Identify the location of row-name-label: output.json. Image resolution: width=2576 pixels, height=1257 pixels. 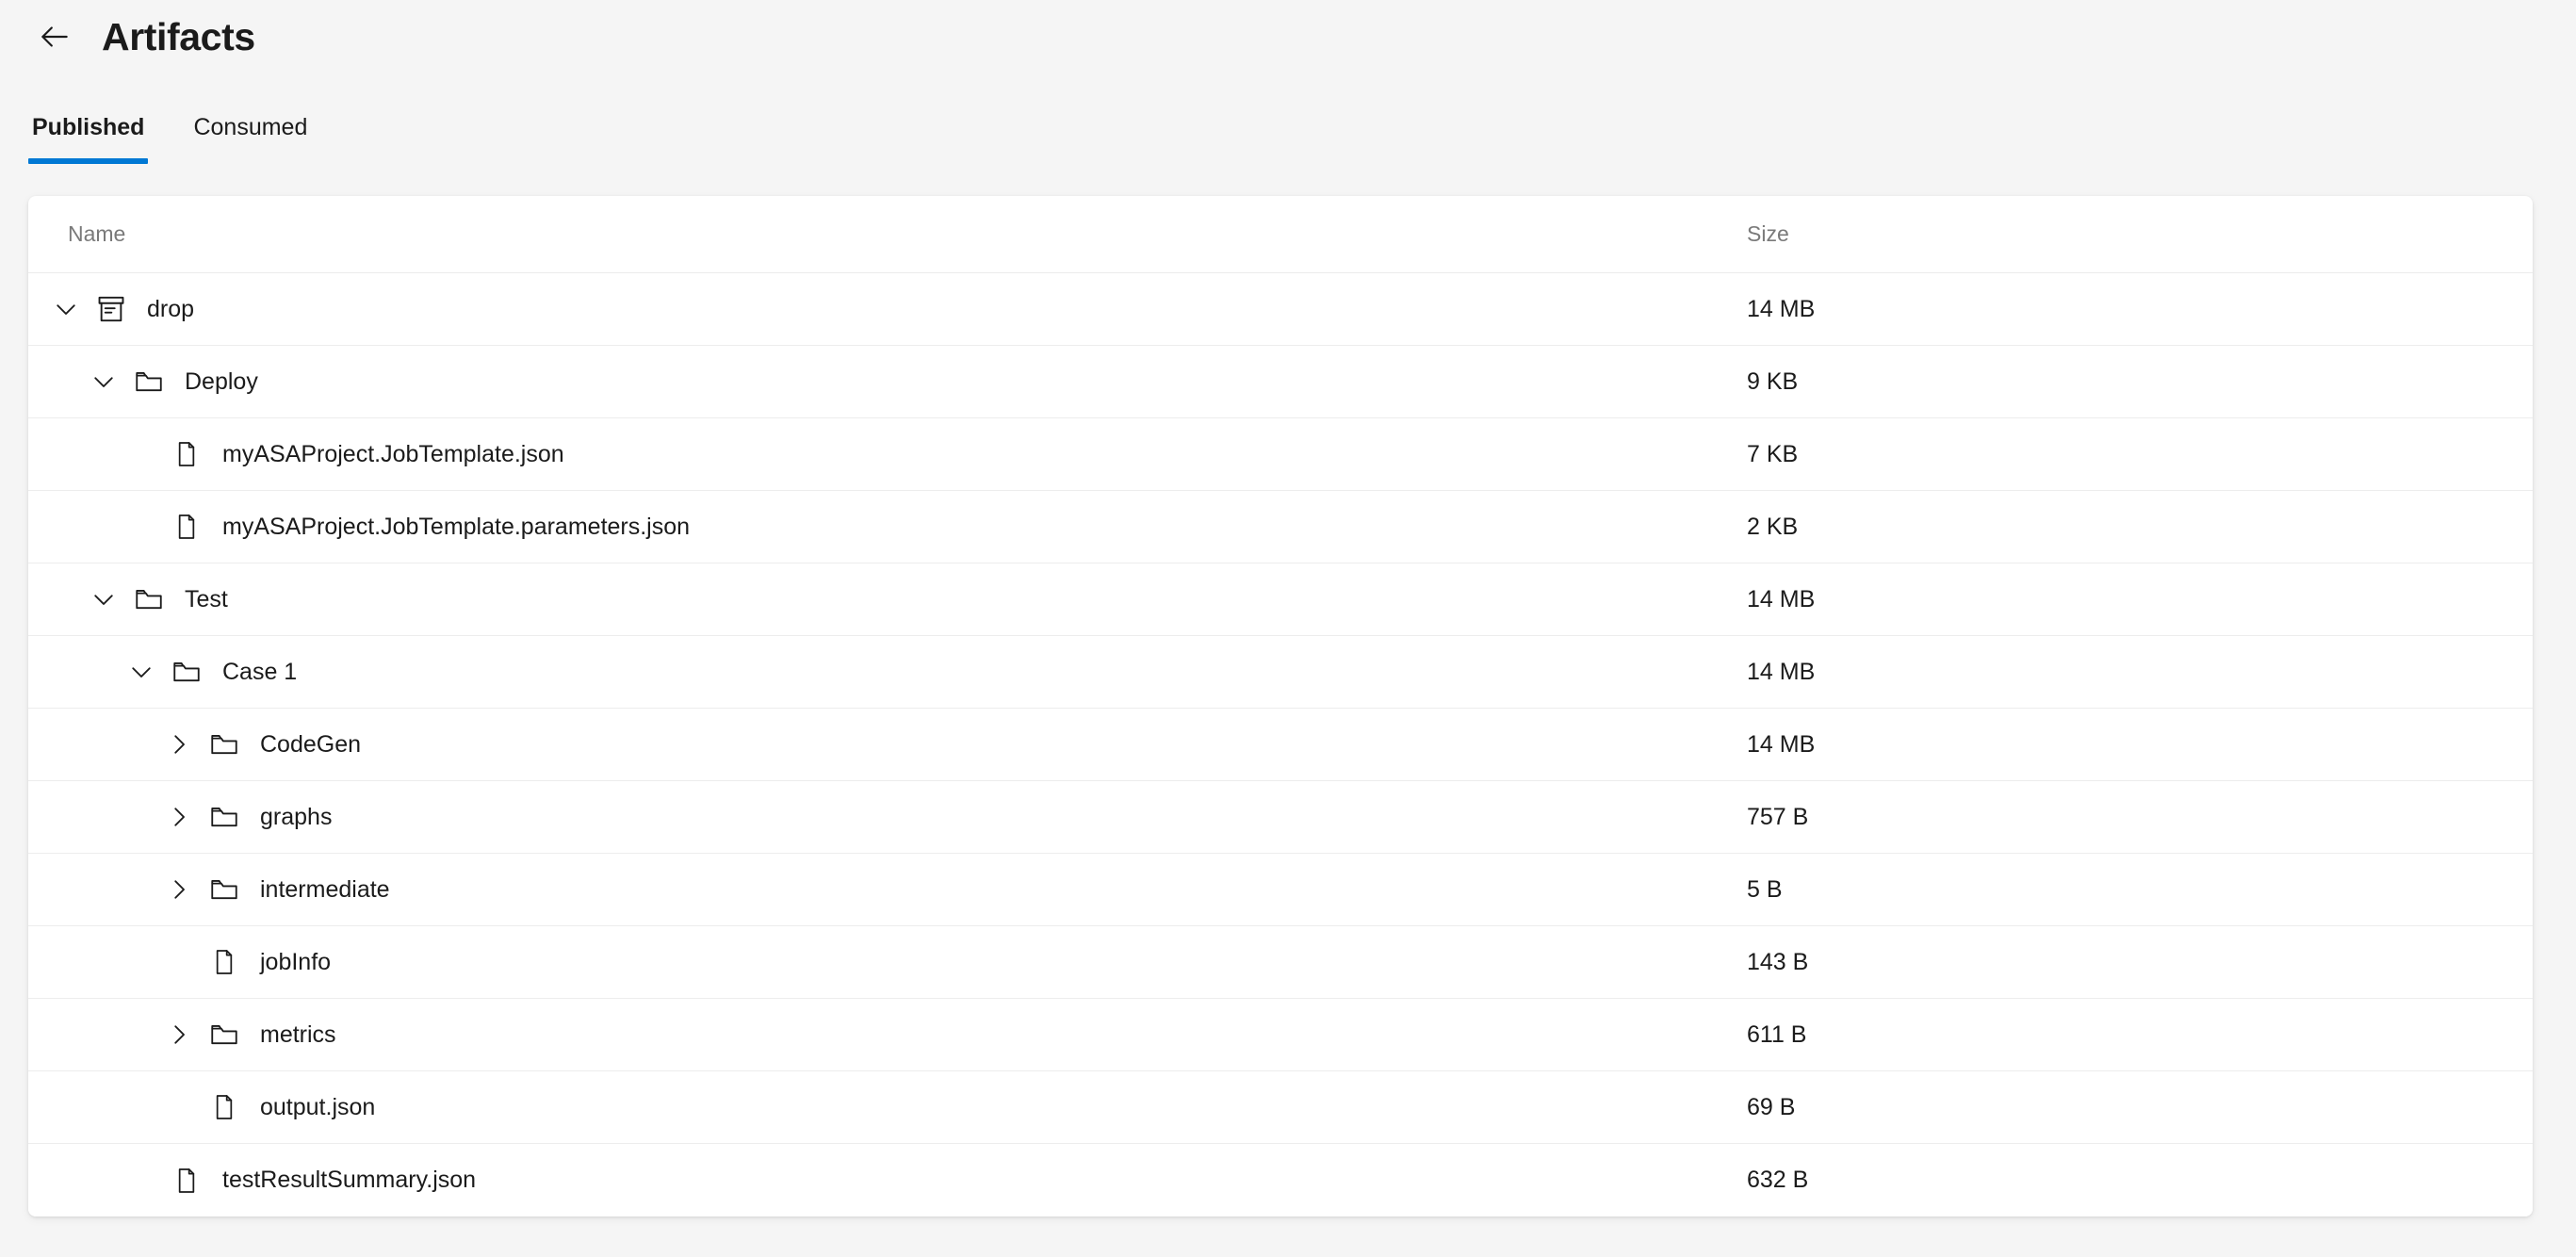
(318, 1106).